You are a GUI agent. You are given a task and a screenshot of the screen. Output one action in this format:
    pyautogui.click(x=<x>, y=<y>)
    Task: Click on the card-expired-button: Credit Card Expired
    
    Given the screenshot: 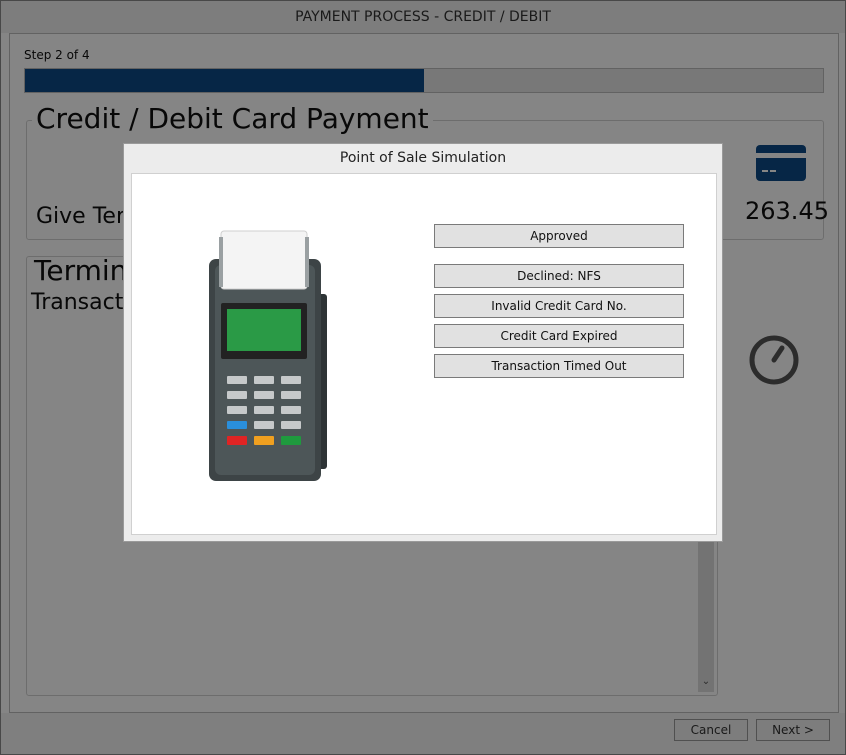 What is the action you would take?
    pyautogui.click(x=559, y=336)
    